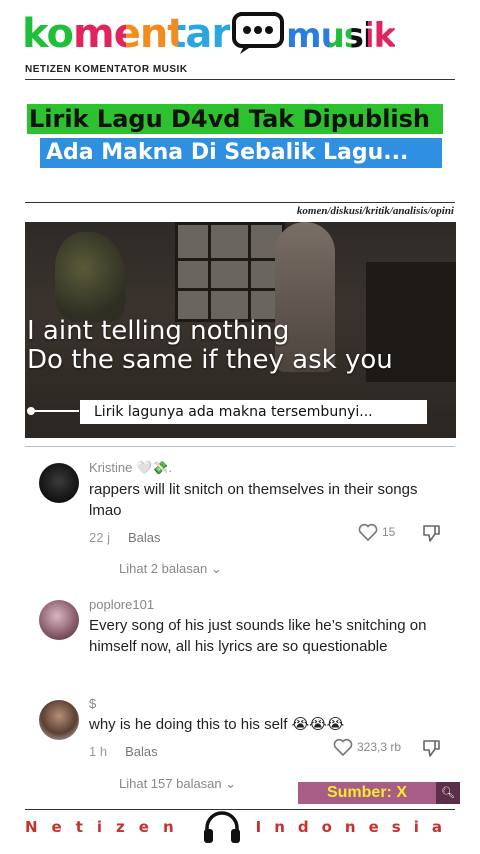 Image resolution: width=480 pixels, height=854 pixels. What do you see at coordinates (123, 751) in the screenshot?
I see `comment-meta: 1 h Balas` at bounding box center [123, 751].